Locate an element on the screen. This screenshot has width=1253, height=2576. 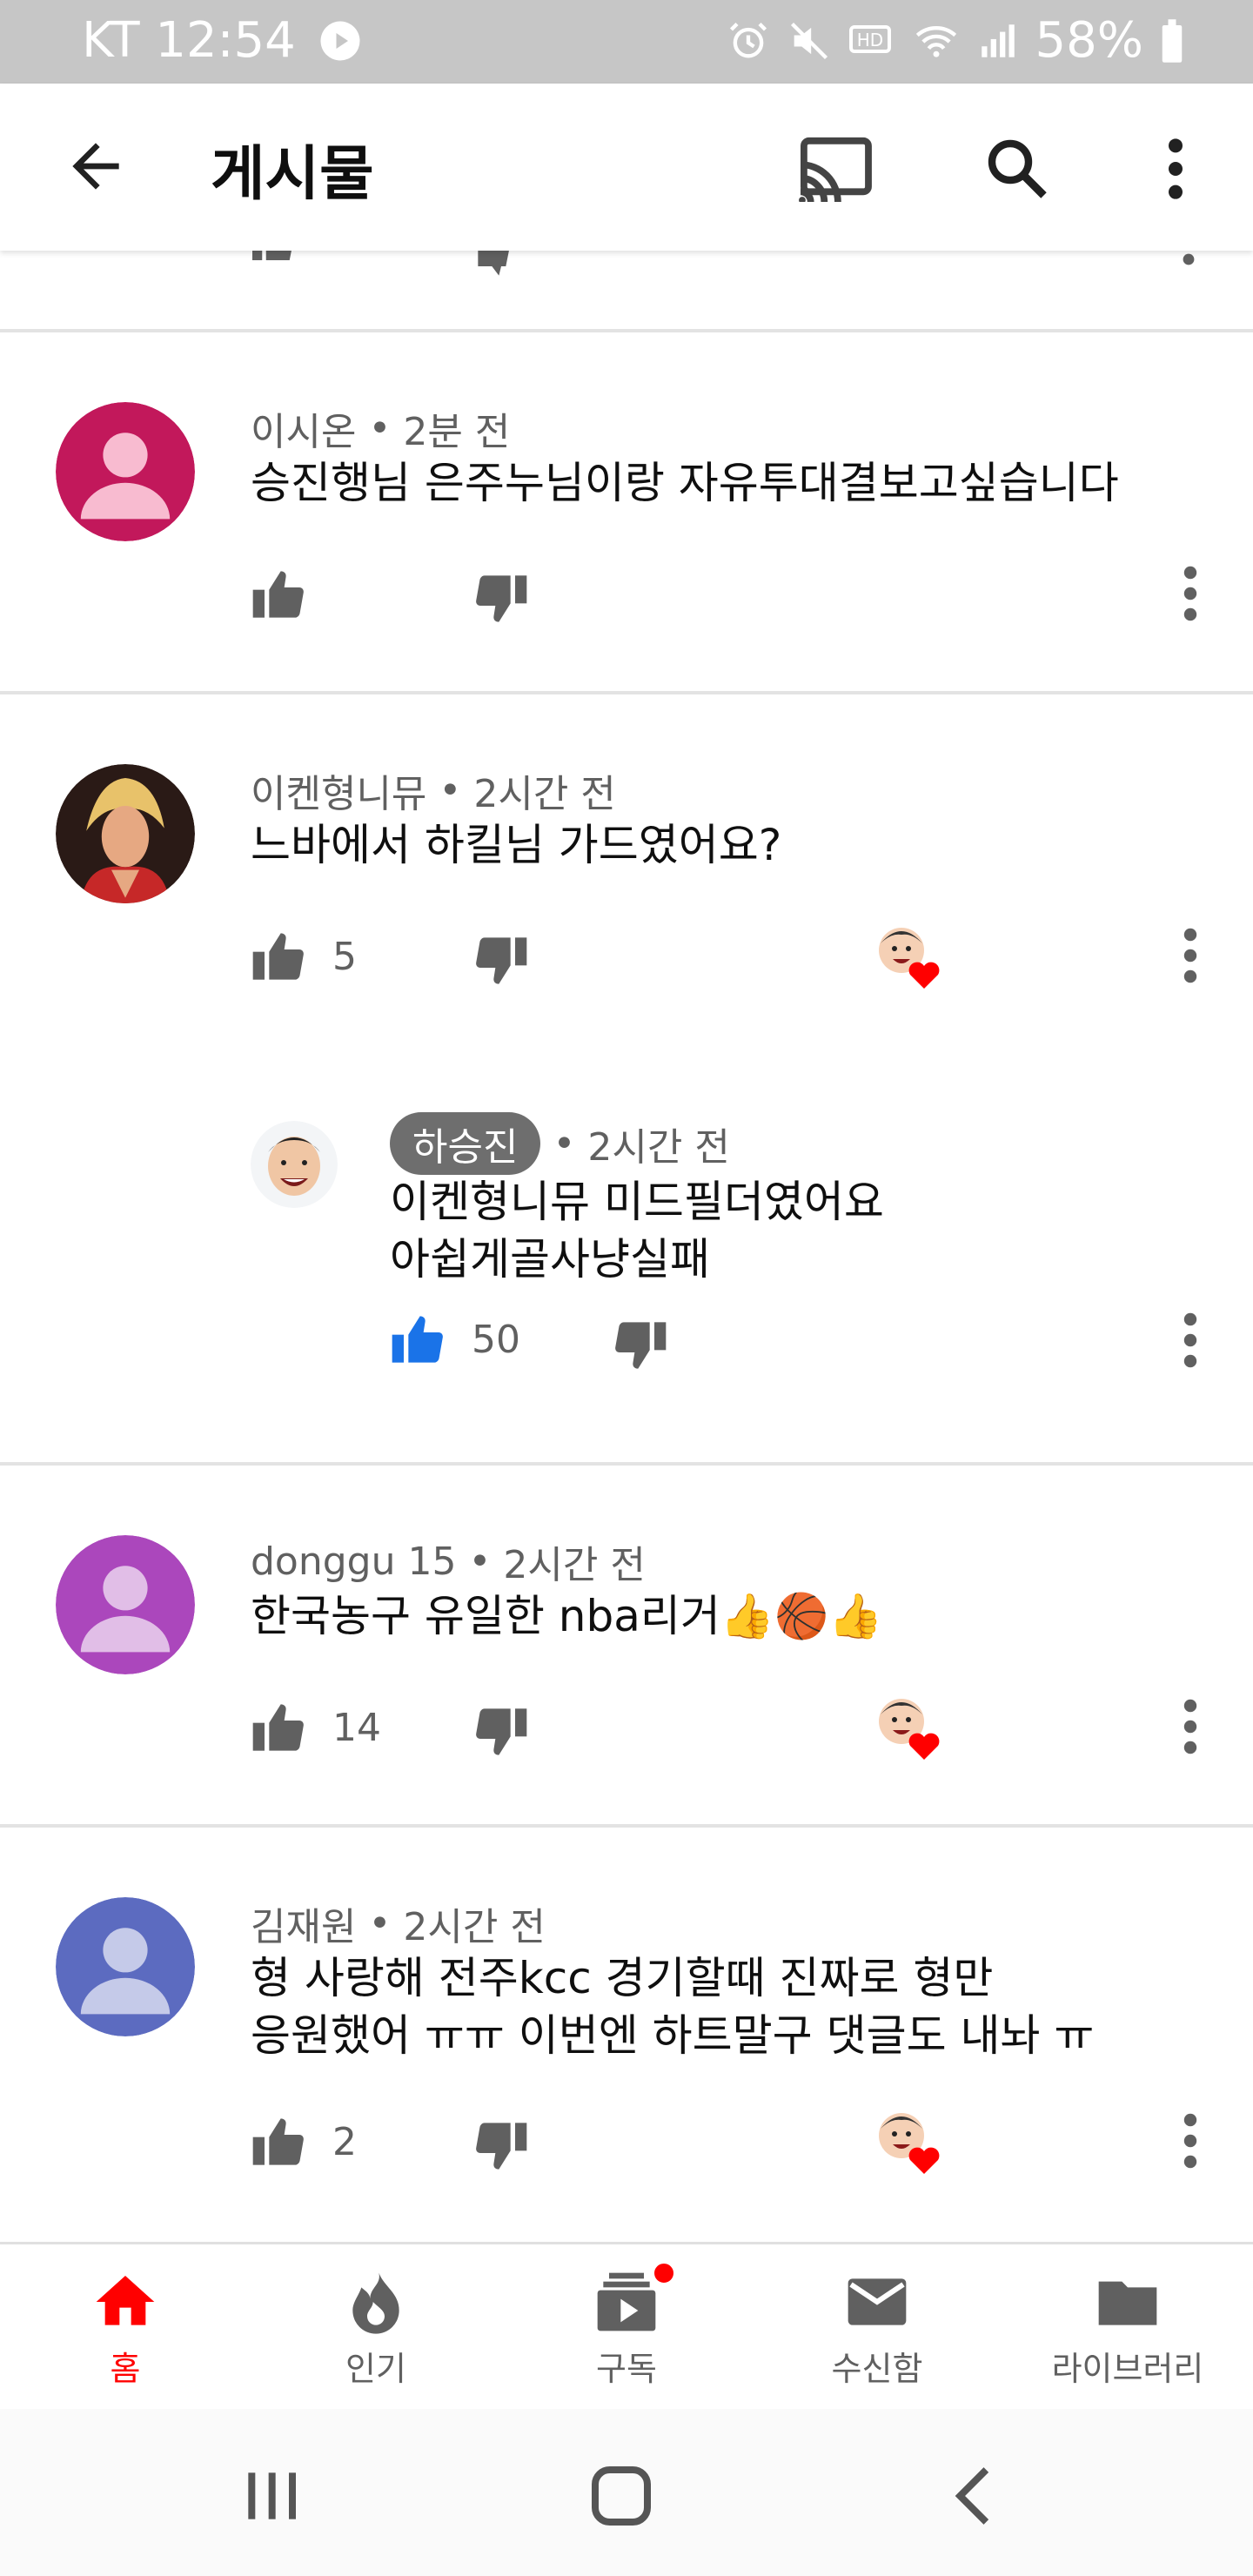
svg-text: HD is located at coordinates (869, 40).